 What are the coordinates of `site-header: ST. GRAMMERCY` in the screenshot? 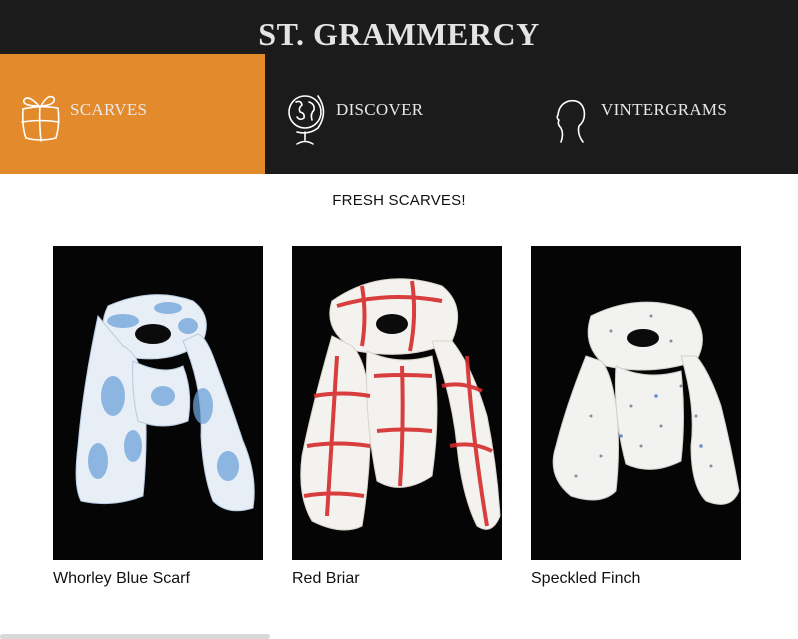 It's located at (399, 27).